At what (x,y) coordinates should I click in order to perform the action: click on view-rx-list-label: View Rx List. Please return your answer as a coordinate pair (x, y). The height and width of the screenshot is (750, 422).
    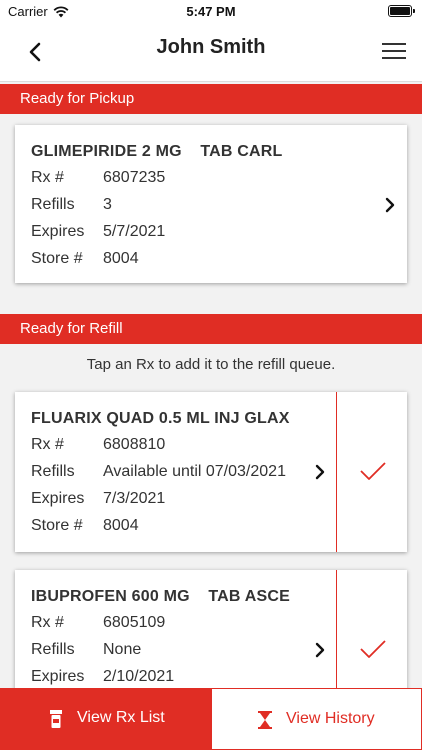
    Looking at the image, I should click on (121, 717).